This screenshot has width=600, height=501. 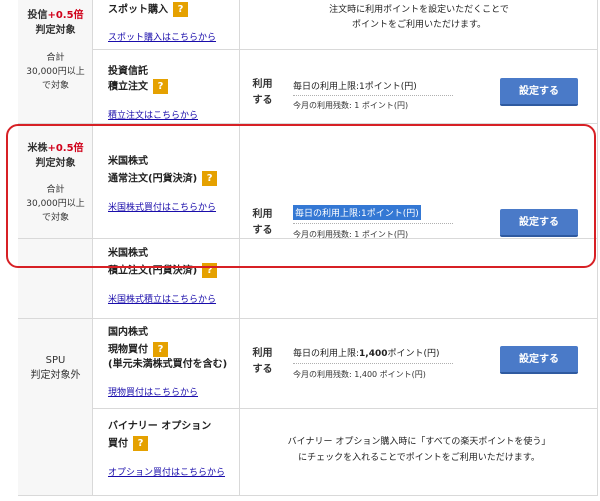 What do you see at coordinates (55, 58) in the screenshot?
I see `category-sum-trust: 合計` at bounding box center [55, 58].